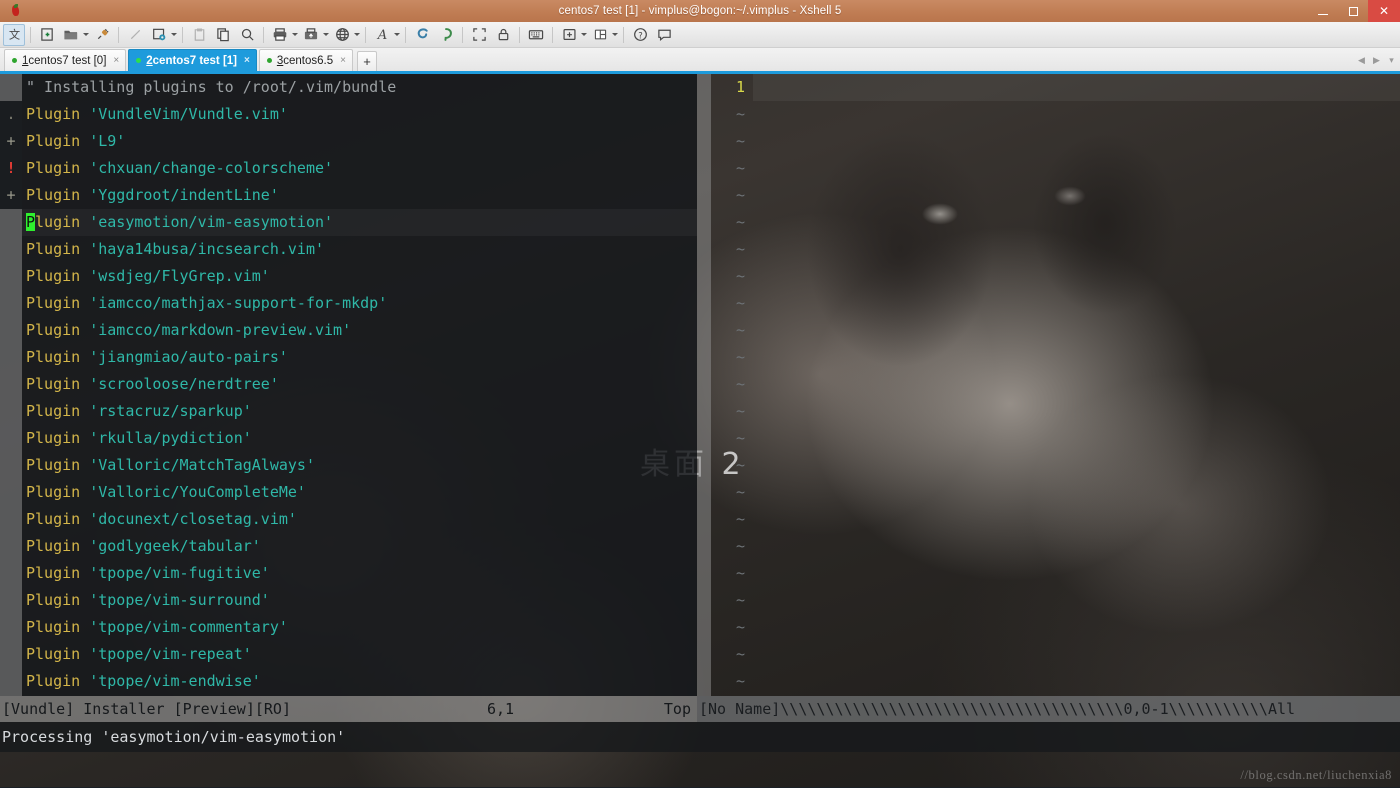  What do you see at coordinates (223, 35) in the screenshot?
I see `copy-icon` at bounding box center [223, 35].